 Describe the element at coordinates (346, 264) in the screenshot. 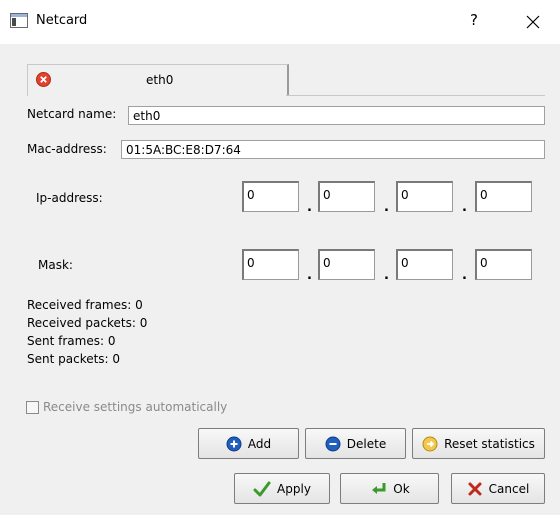

I see `mask-octet-2: 0` at that location.